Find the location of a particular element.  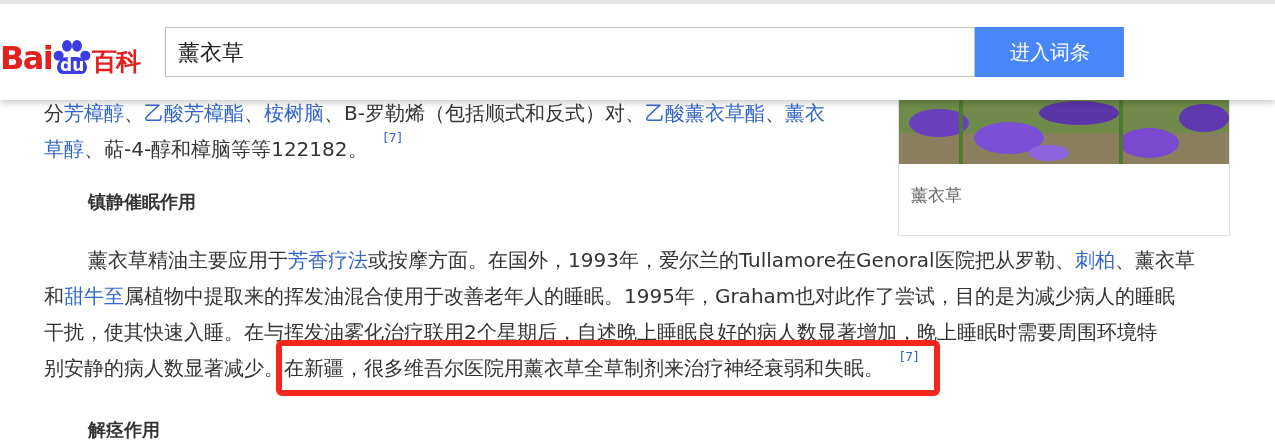

baidu-baike-logo: Bai du 百科 is located at coordinates (75, 56).